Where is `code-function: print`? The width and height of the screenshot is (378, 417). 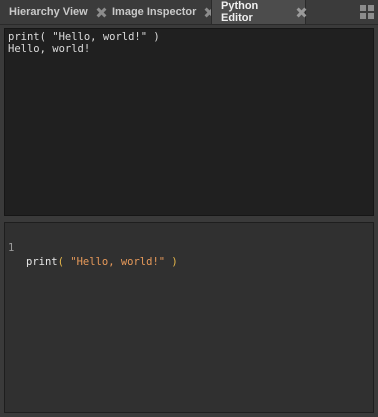
code-function: print is located at coordinates (42, 262).